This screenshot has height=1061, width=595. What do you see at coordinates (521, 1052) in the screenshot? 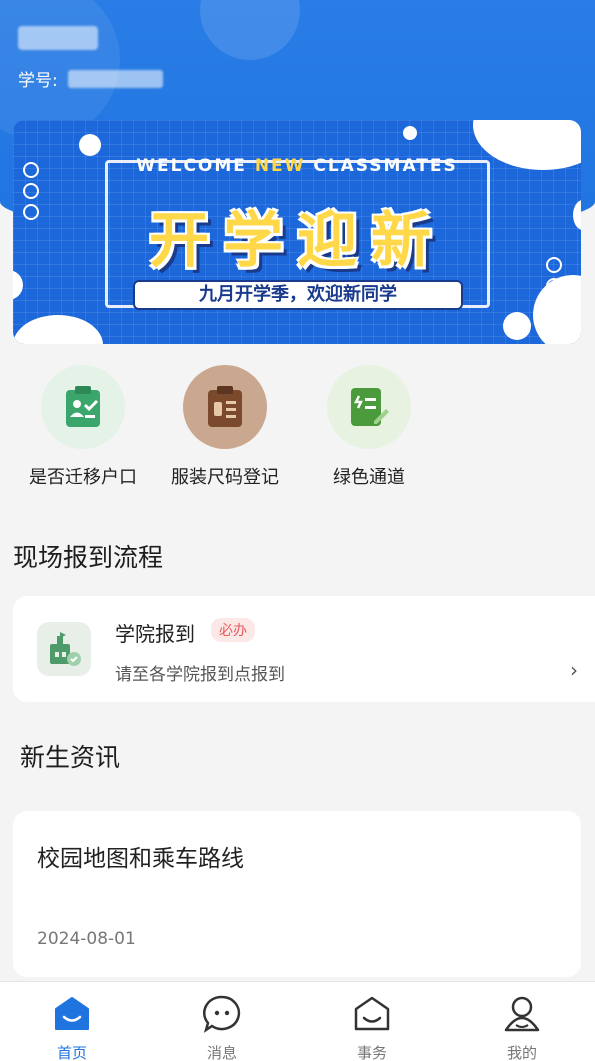
I see `tab-label: 我的` at bounding box center [521, 1052].